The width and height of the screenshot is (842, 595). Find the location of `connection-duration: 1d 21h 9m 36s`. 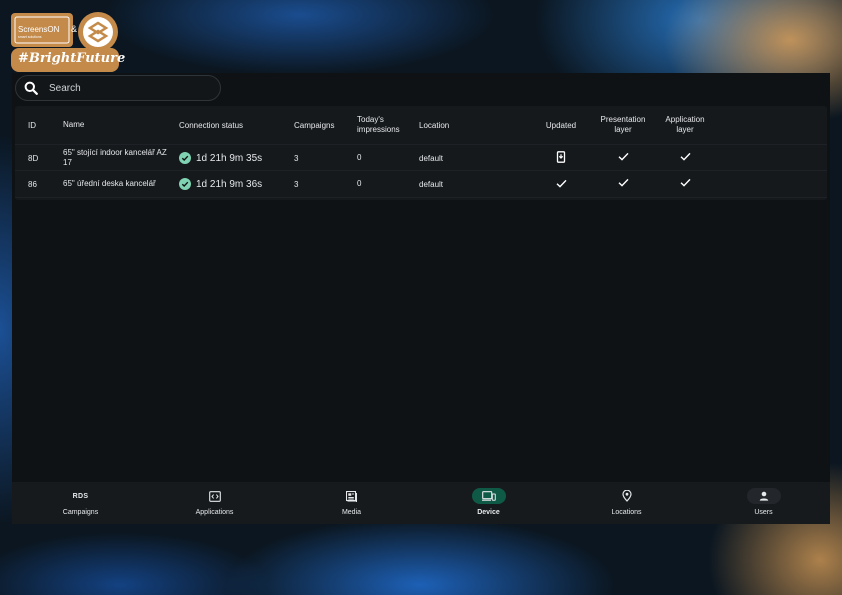

connection-duration: 1d 21h 9m 36s is located at coordinates (229, 184).